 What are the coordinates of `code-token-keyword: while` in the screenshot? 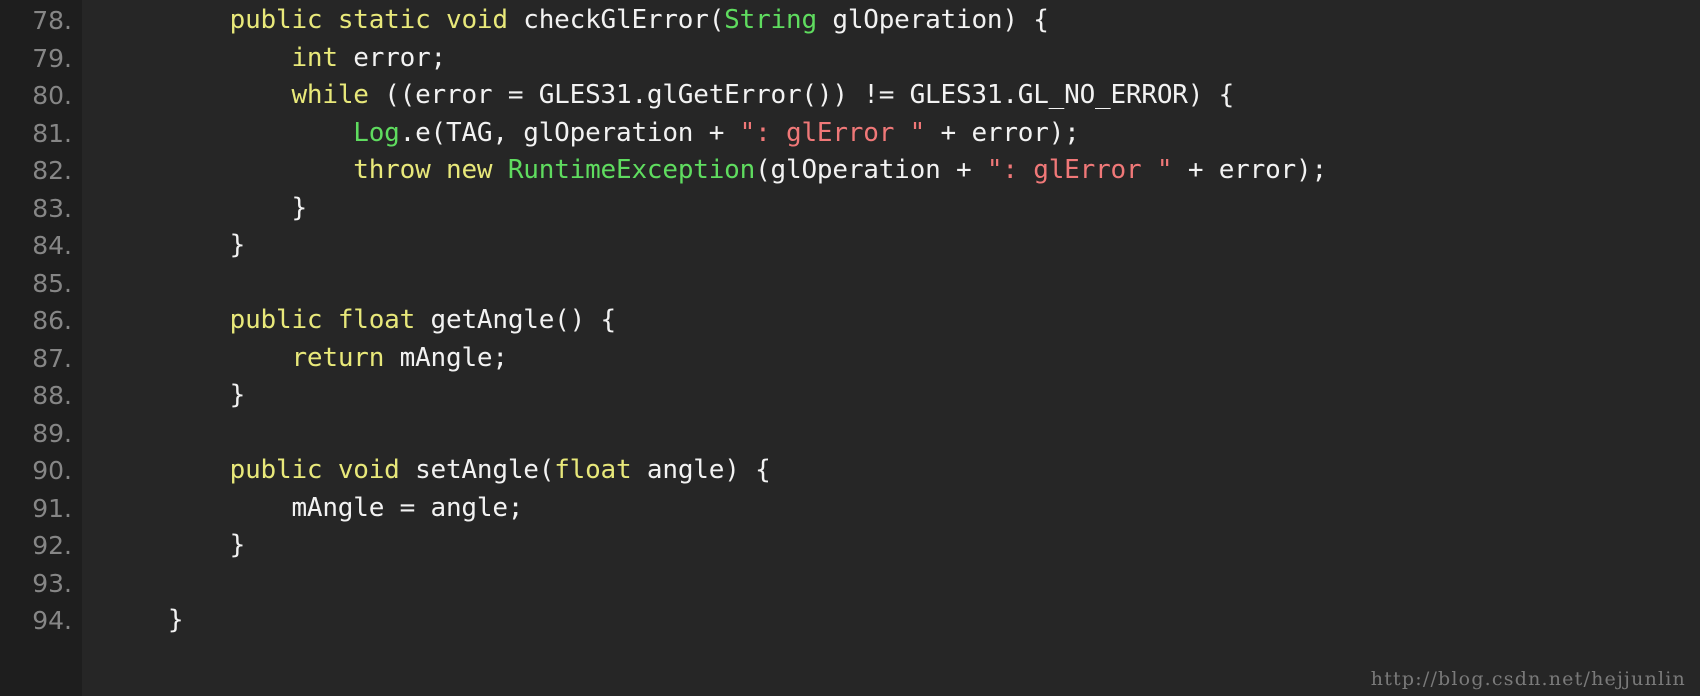 It's located at (330, 95).